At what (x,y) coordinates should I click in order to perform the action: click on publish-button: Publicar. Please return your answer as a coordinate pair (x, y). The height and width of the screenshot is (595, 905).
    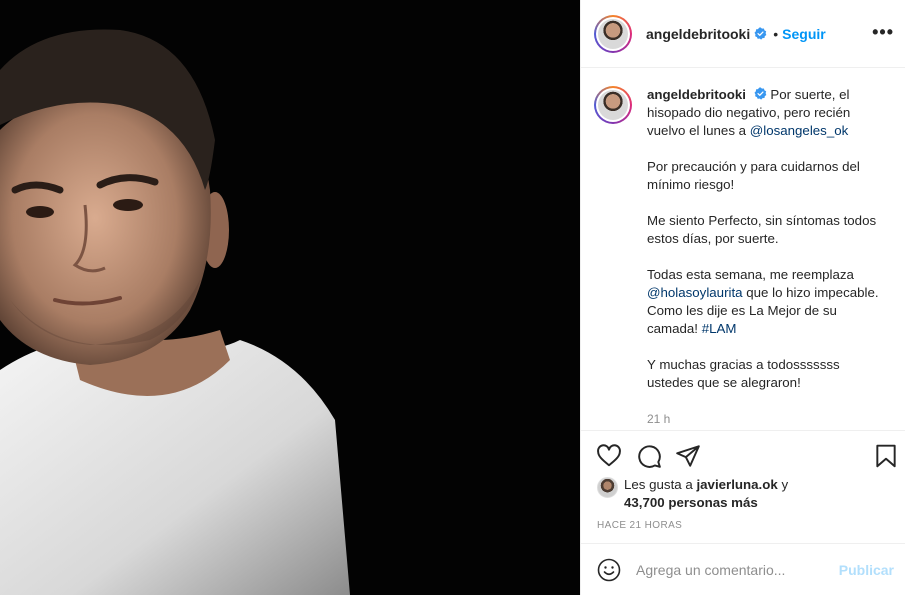
    Looking at the image, I should click on (866, 570).